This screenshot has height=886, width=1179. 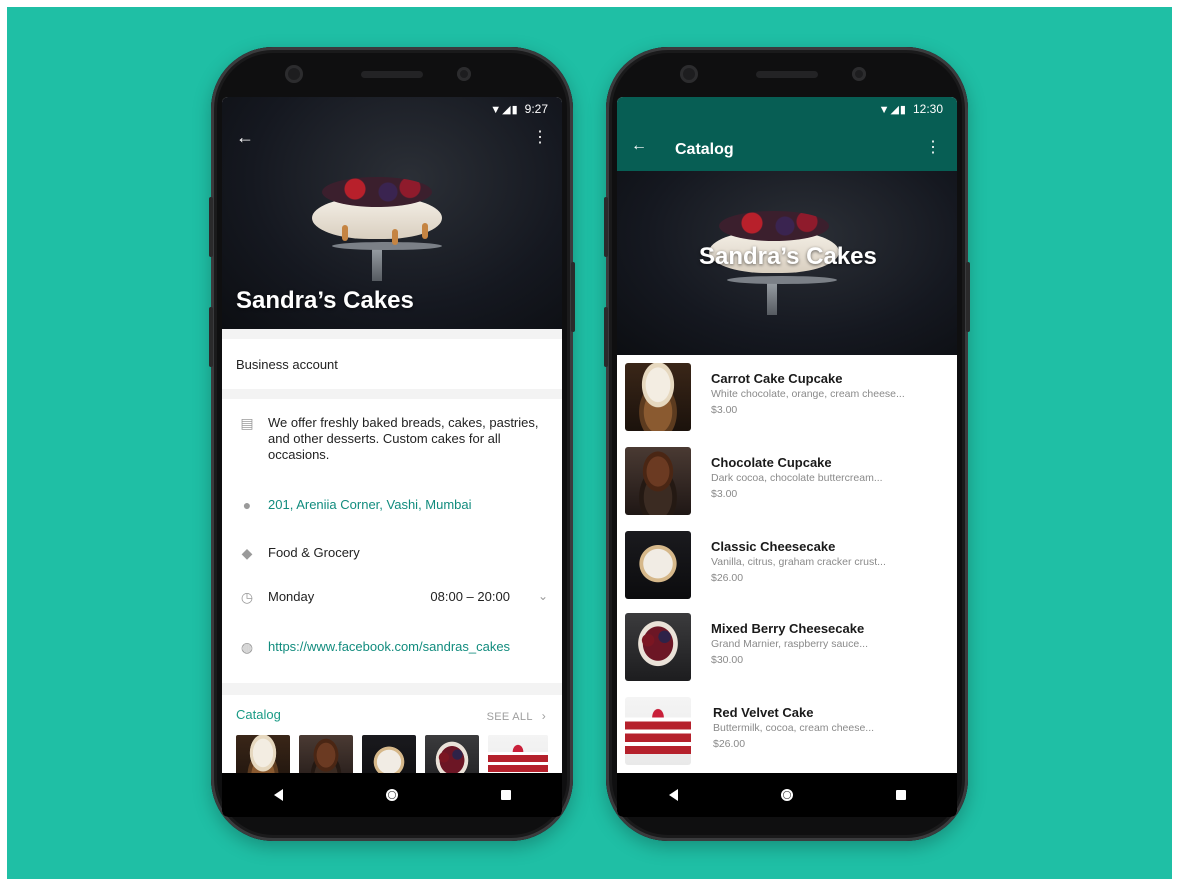 What do you see at coordinates (258, 714) in the screenshot?
I see `catalog-title: Catalog` at bounding box center [258, 714].